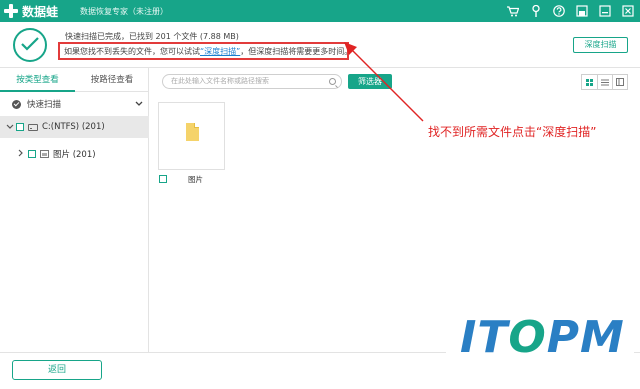 The width and height of the screenshot is (640, 389). What do you see at coordinates (604, 11) in the screenshot?
I see `minimize-icon` at bounding box center [604, 11].